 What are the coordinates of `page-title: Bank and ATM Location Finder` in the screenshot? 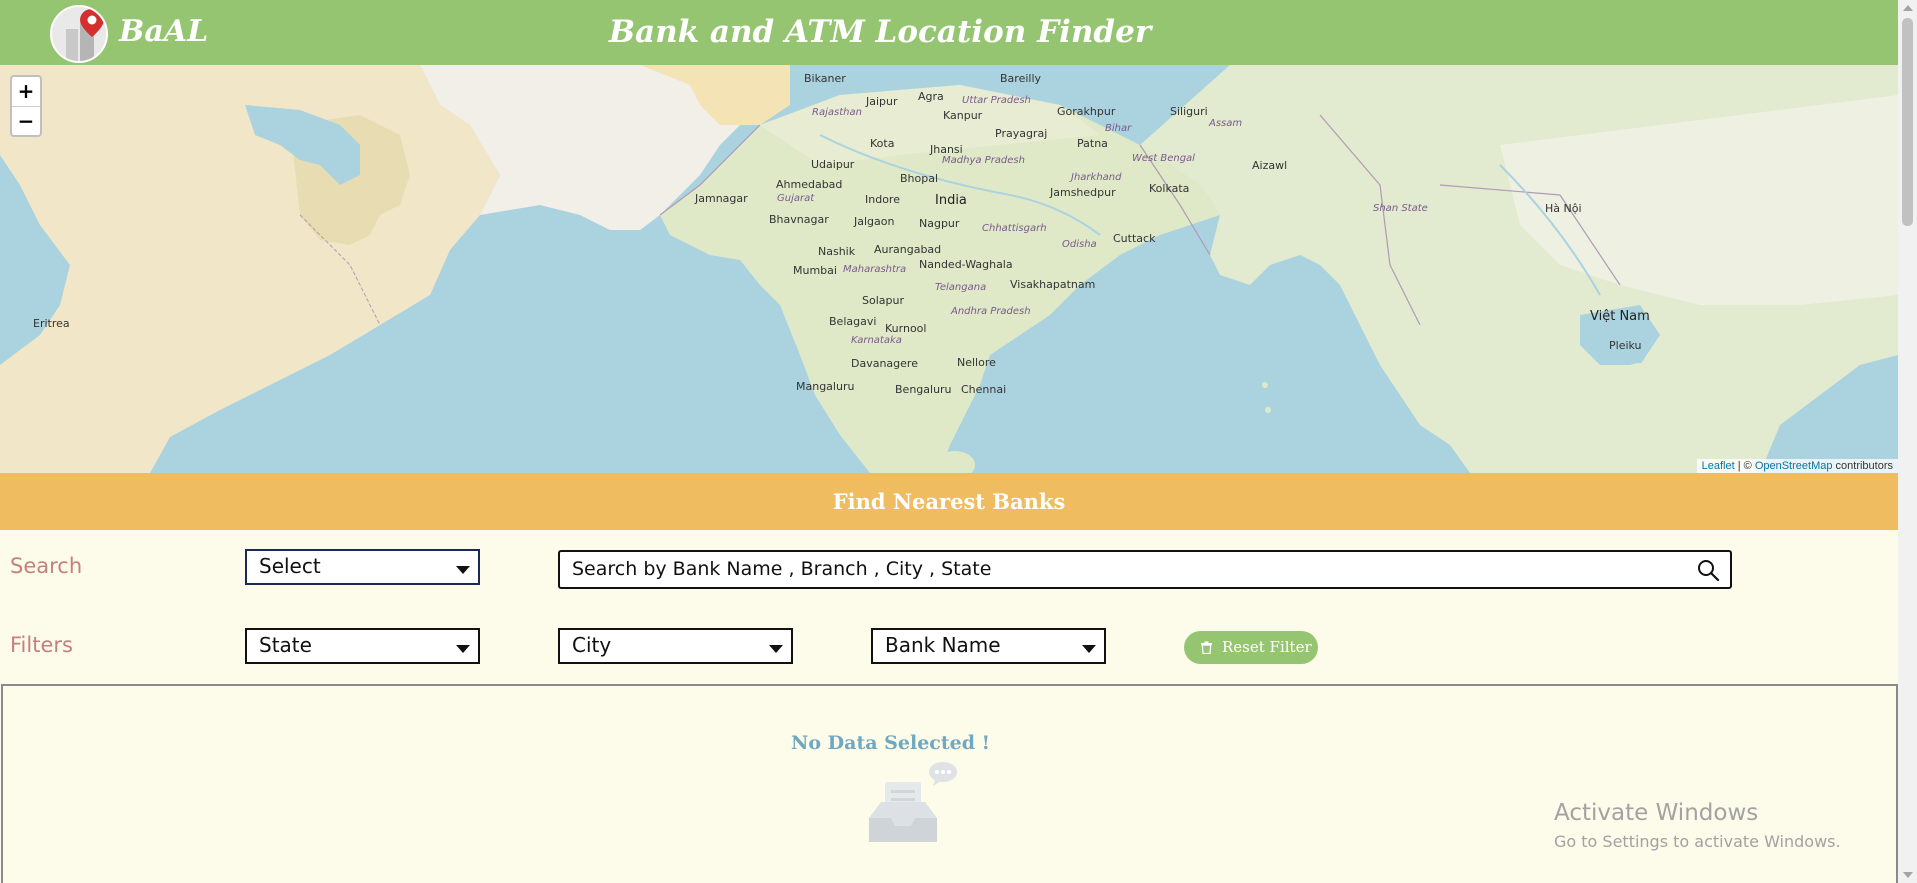 It's located at (880, 32).